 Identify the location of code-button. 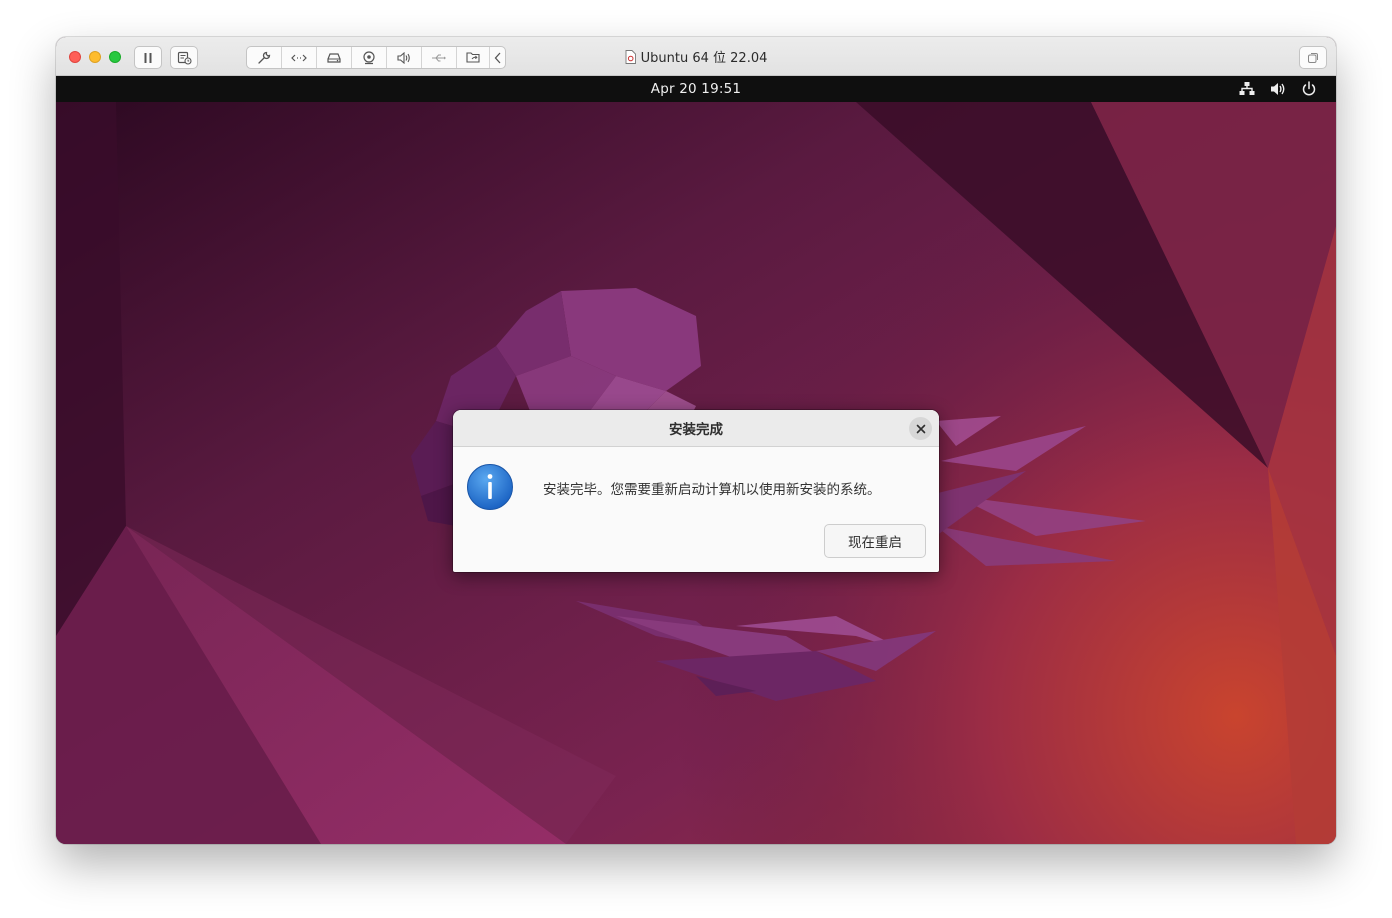
(299, 57).